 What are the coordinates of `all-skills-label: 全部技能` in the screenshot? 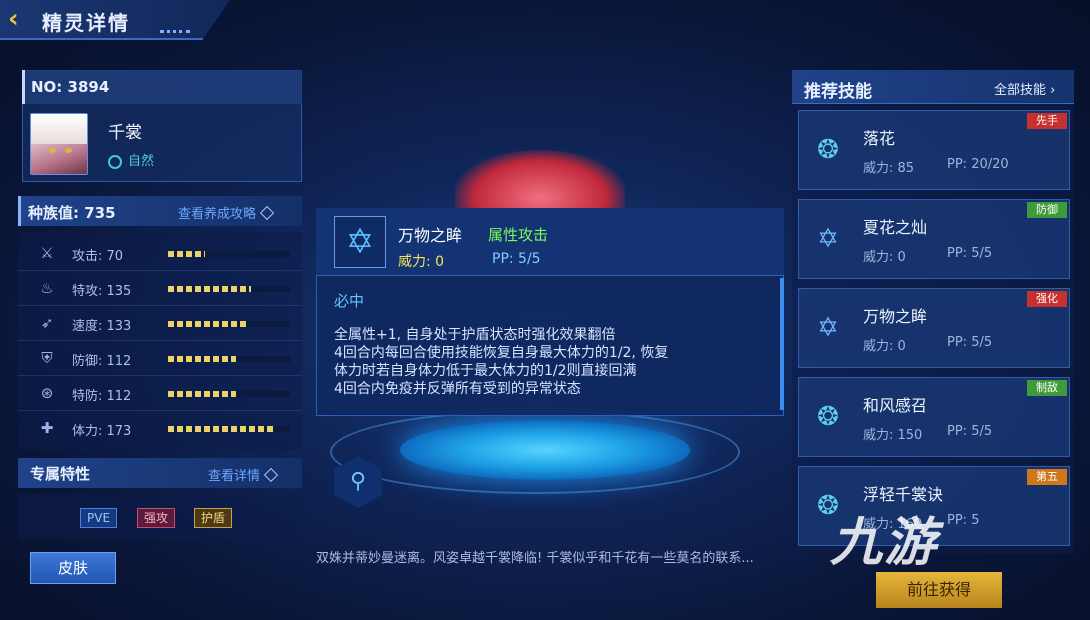 It's located at (1020, 90).